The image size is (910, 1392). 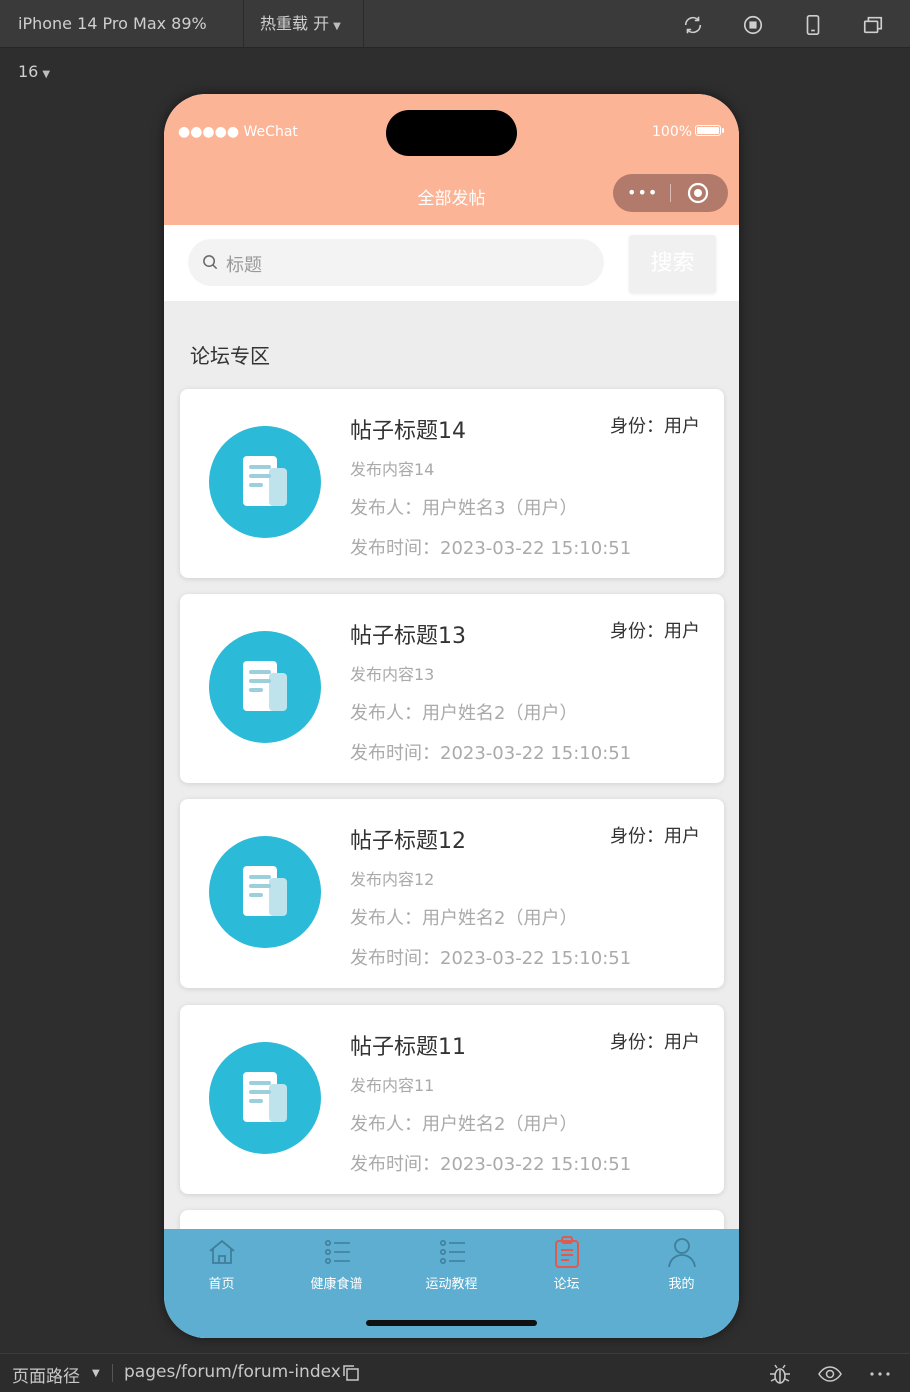 I want to click on tab-mine: 我的, so click(x=681, y=1265).